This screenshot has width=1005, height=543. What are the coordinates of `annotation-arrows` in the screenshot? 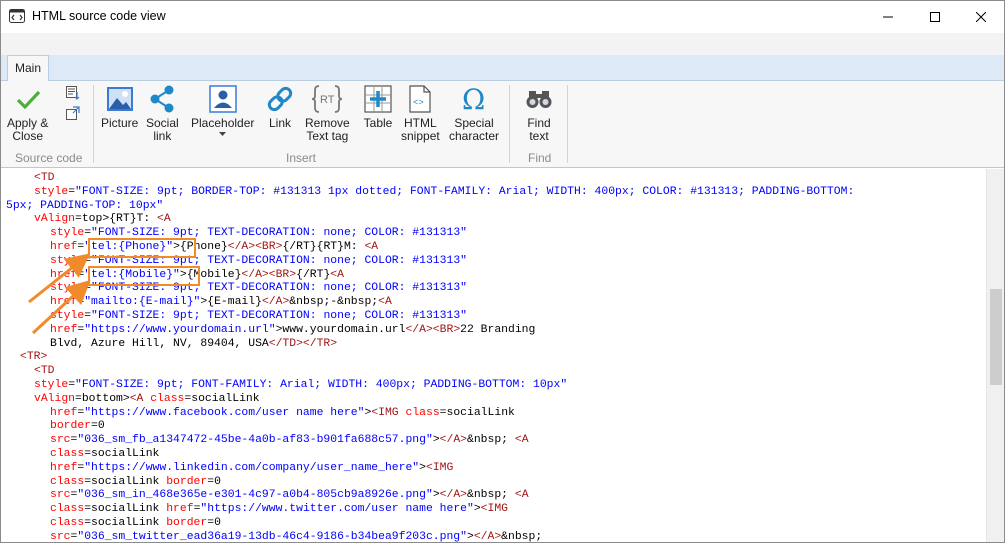 It's located at (59, 294).